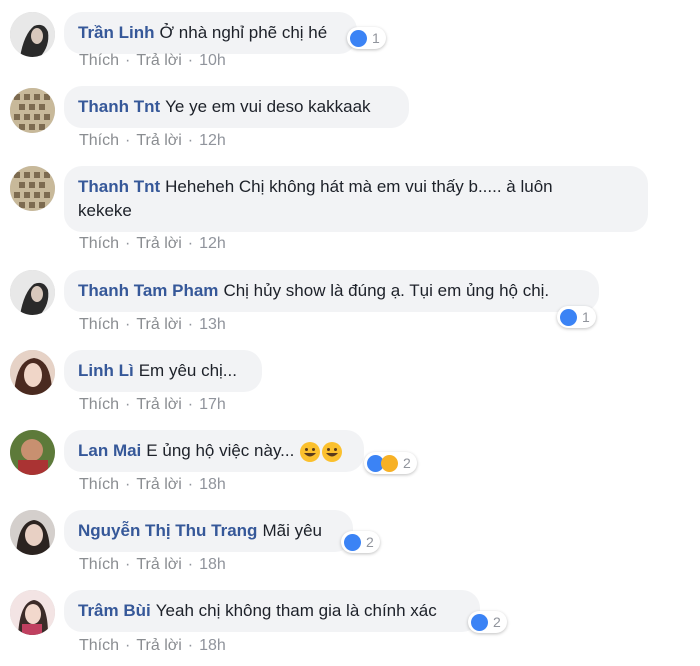 Image resolution: width=700 pixels, height=666 pixels. What do you see at coordinates (268, 106) in the screenshot?
I see `comment-text: Ye ye em vui deso kakkaak` at bounding box center [268, 106].